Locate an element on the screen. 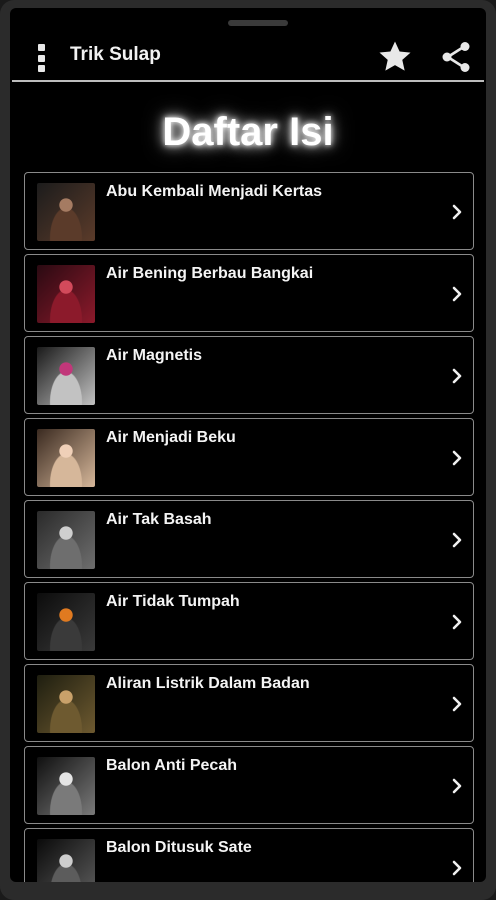  list-item-title: Air Magnetis is located at coordinates (154, 355).